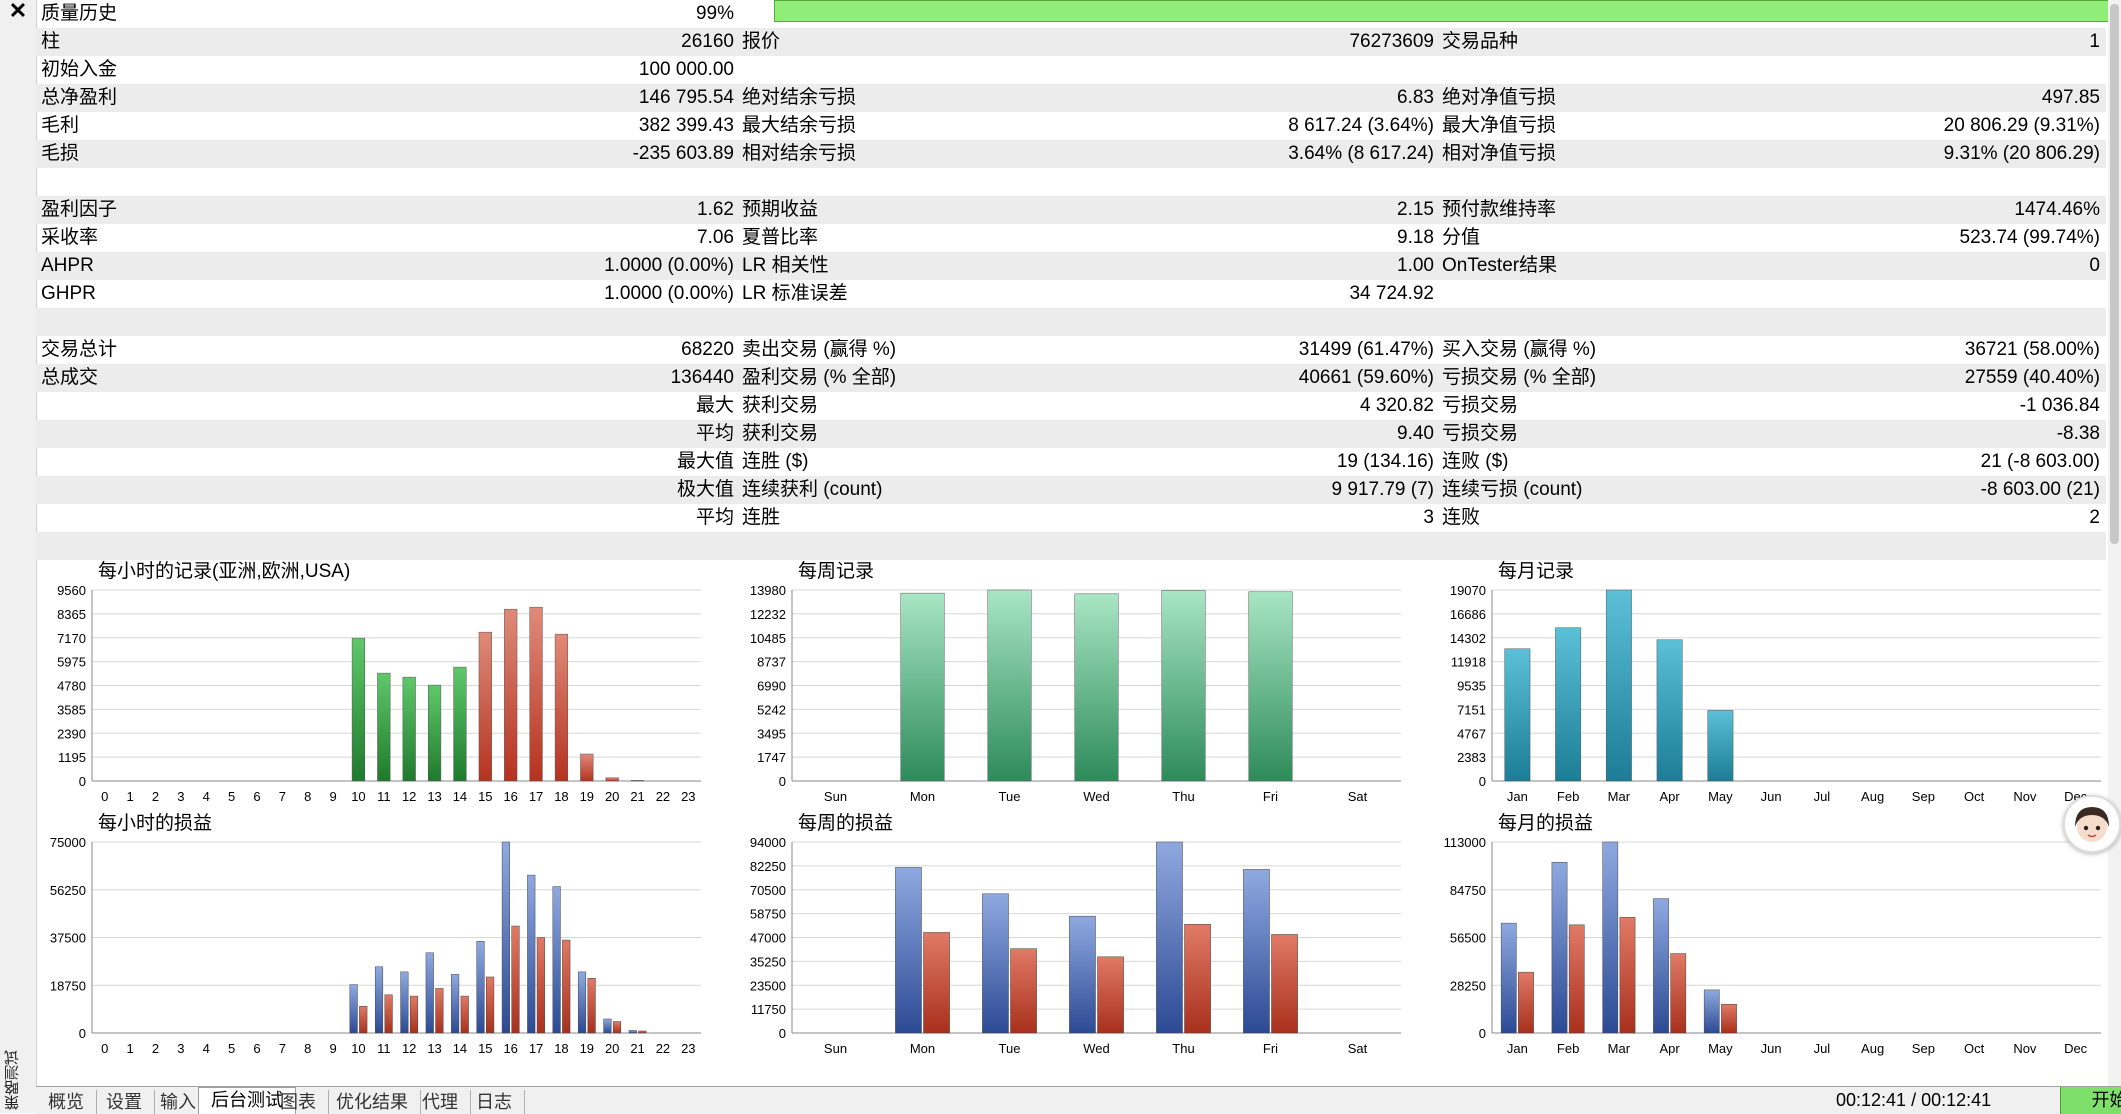  Describe the element at coordinates (1914, 1100) in the screenshot. I see `elapsed-timer: 00:12:41 / 00:12:41` at that location.